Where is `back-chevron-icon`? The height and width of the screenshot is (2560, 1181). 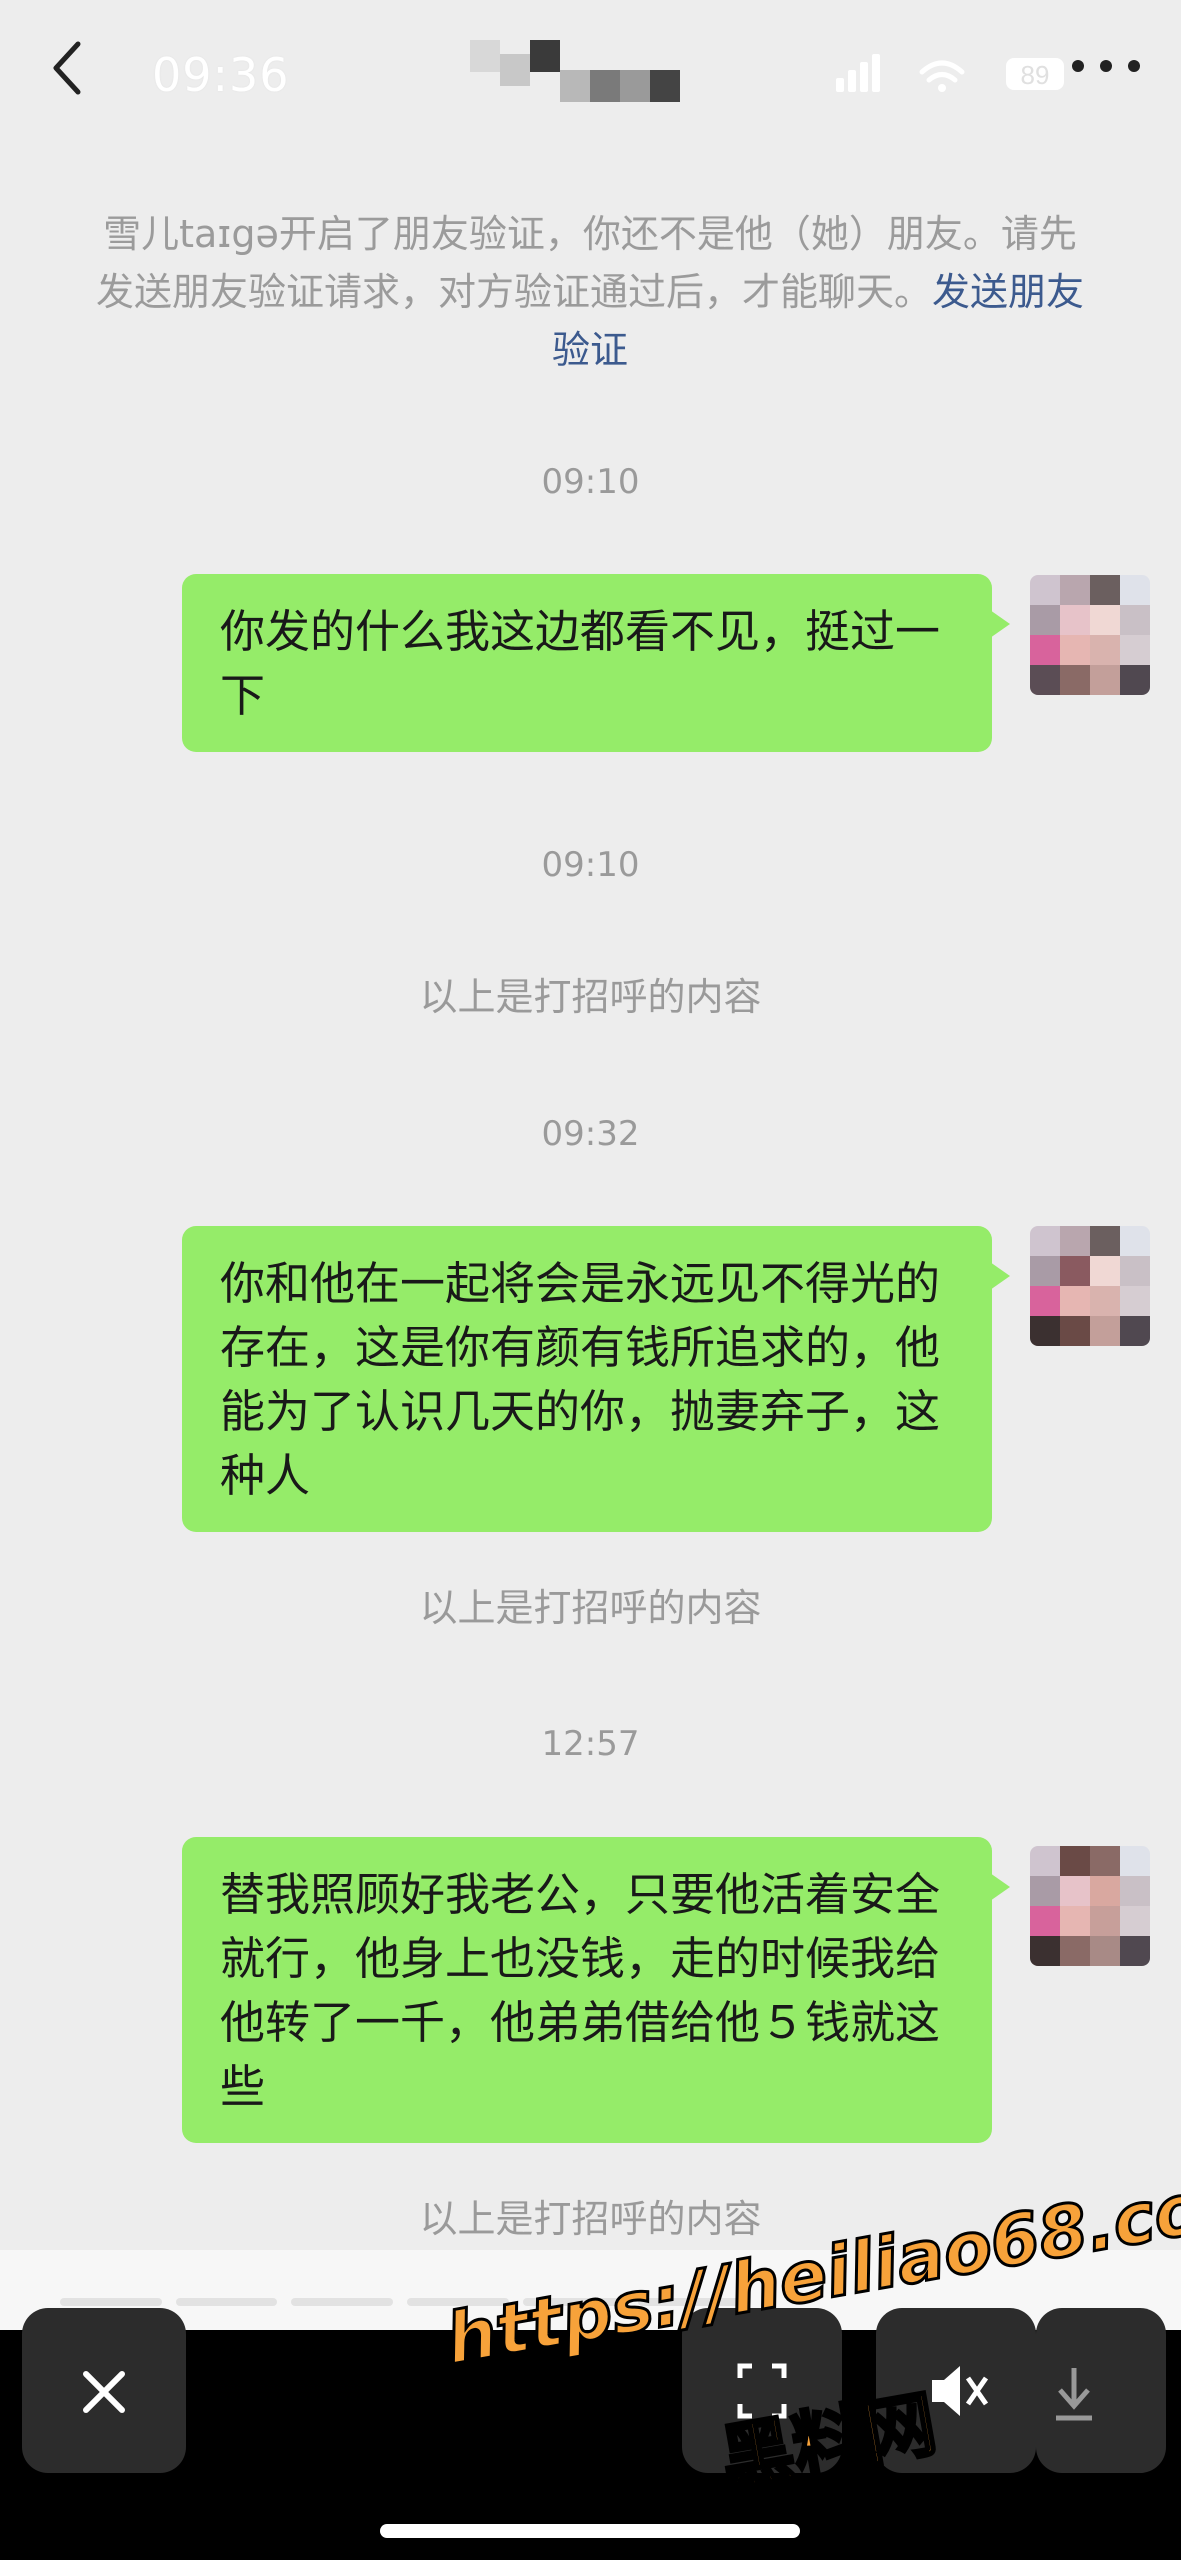
back-chevron-icon is located at coordinates (69, 68).